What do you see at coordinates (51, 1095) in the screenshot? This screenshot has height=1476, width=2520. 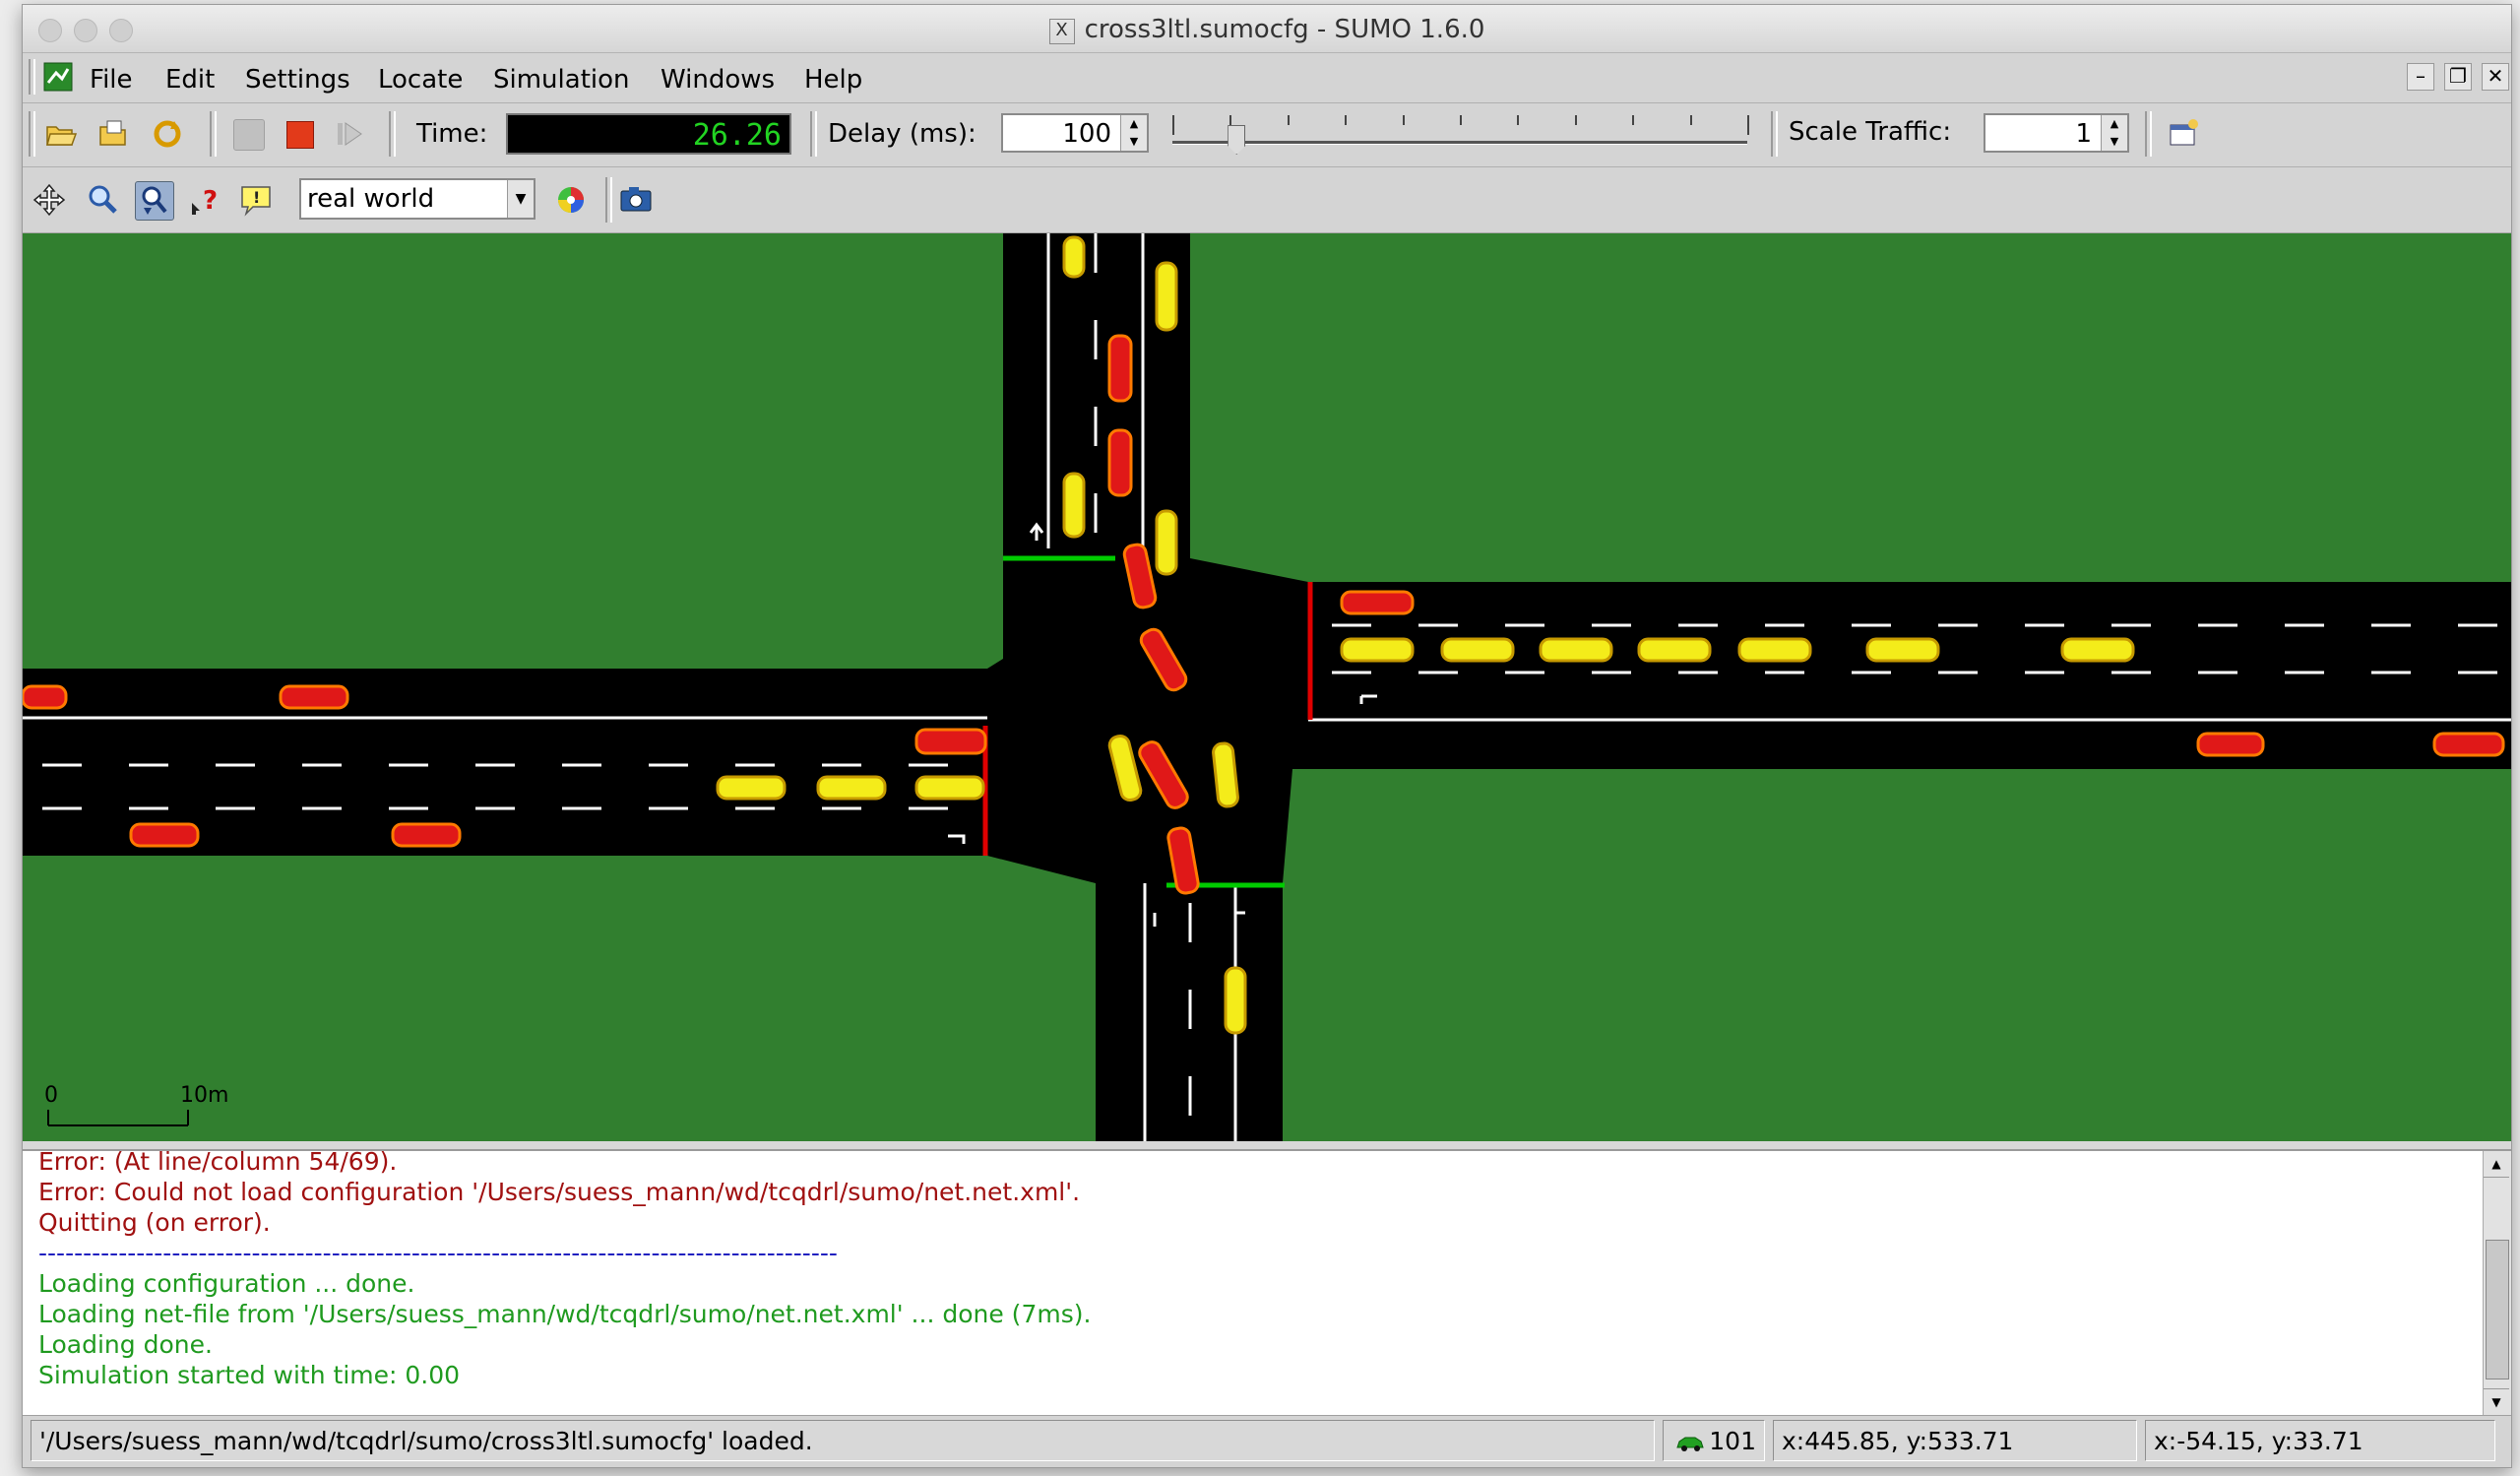 I see `scale-bar-zero: 0` at bounding box center [51, 1095].